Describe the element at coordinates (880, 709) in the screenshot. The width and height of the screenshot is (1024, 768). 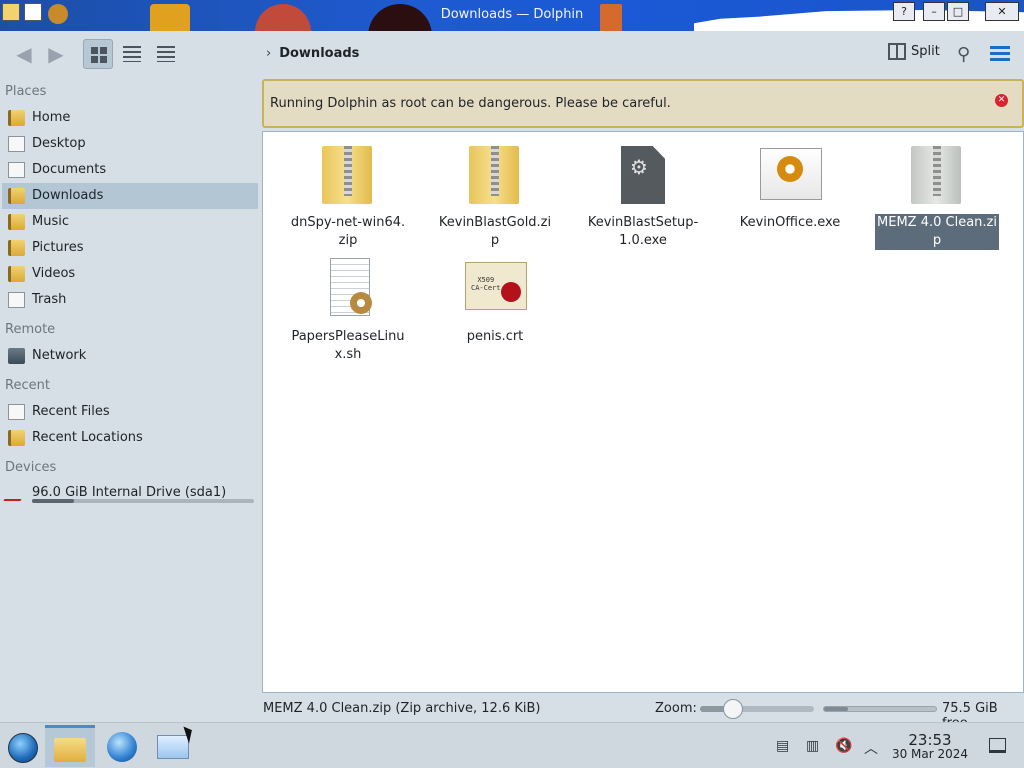
I see `free-space-bar` at that location.